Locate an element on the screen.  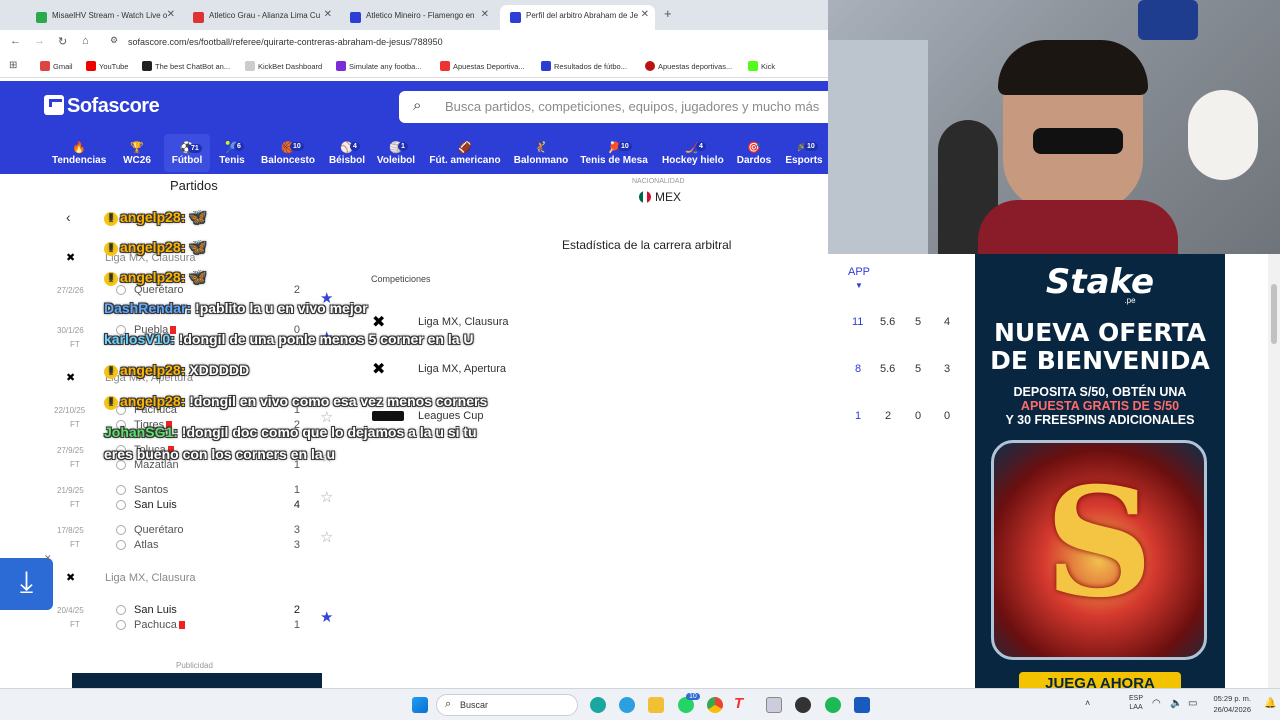
browser-tab: MisaelHV Stream - Watch Live o ✕ is located at coordinates (103, 17).